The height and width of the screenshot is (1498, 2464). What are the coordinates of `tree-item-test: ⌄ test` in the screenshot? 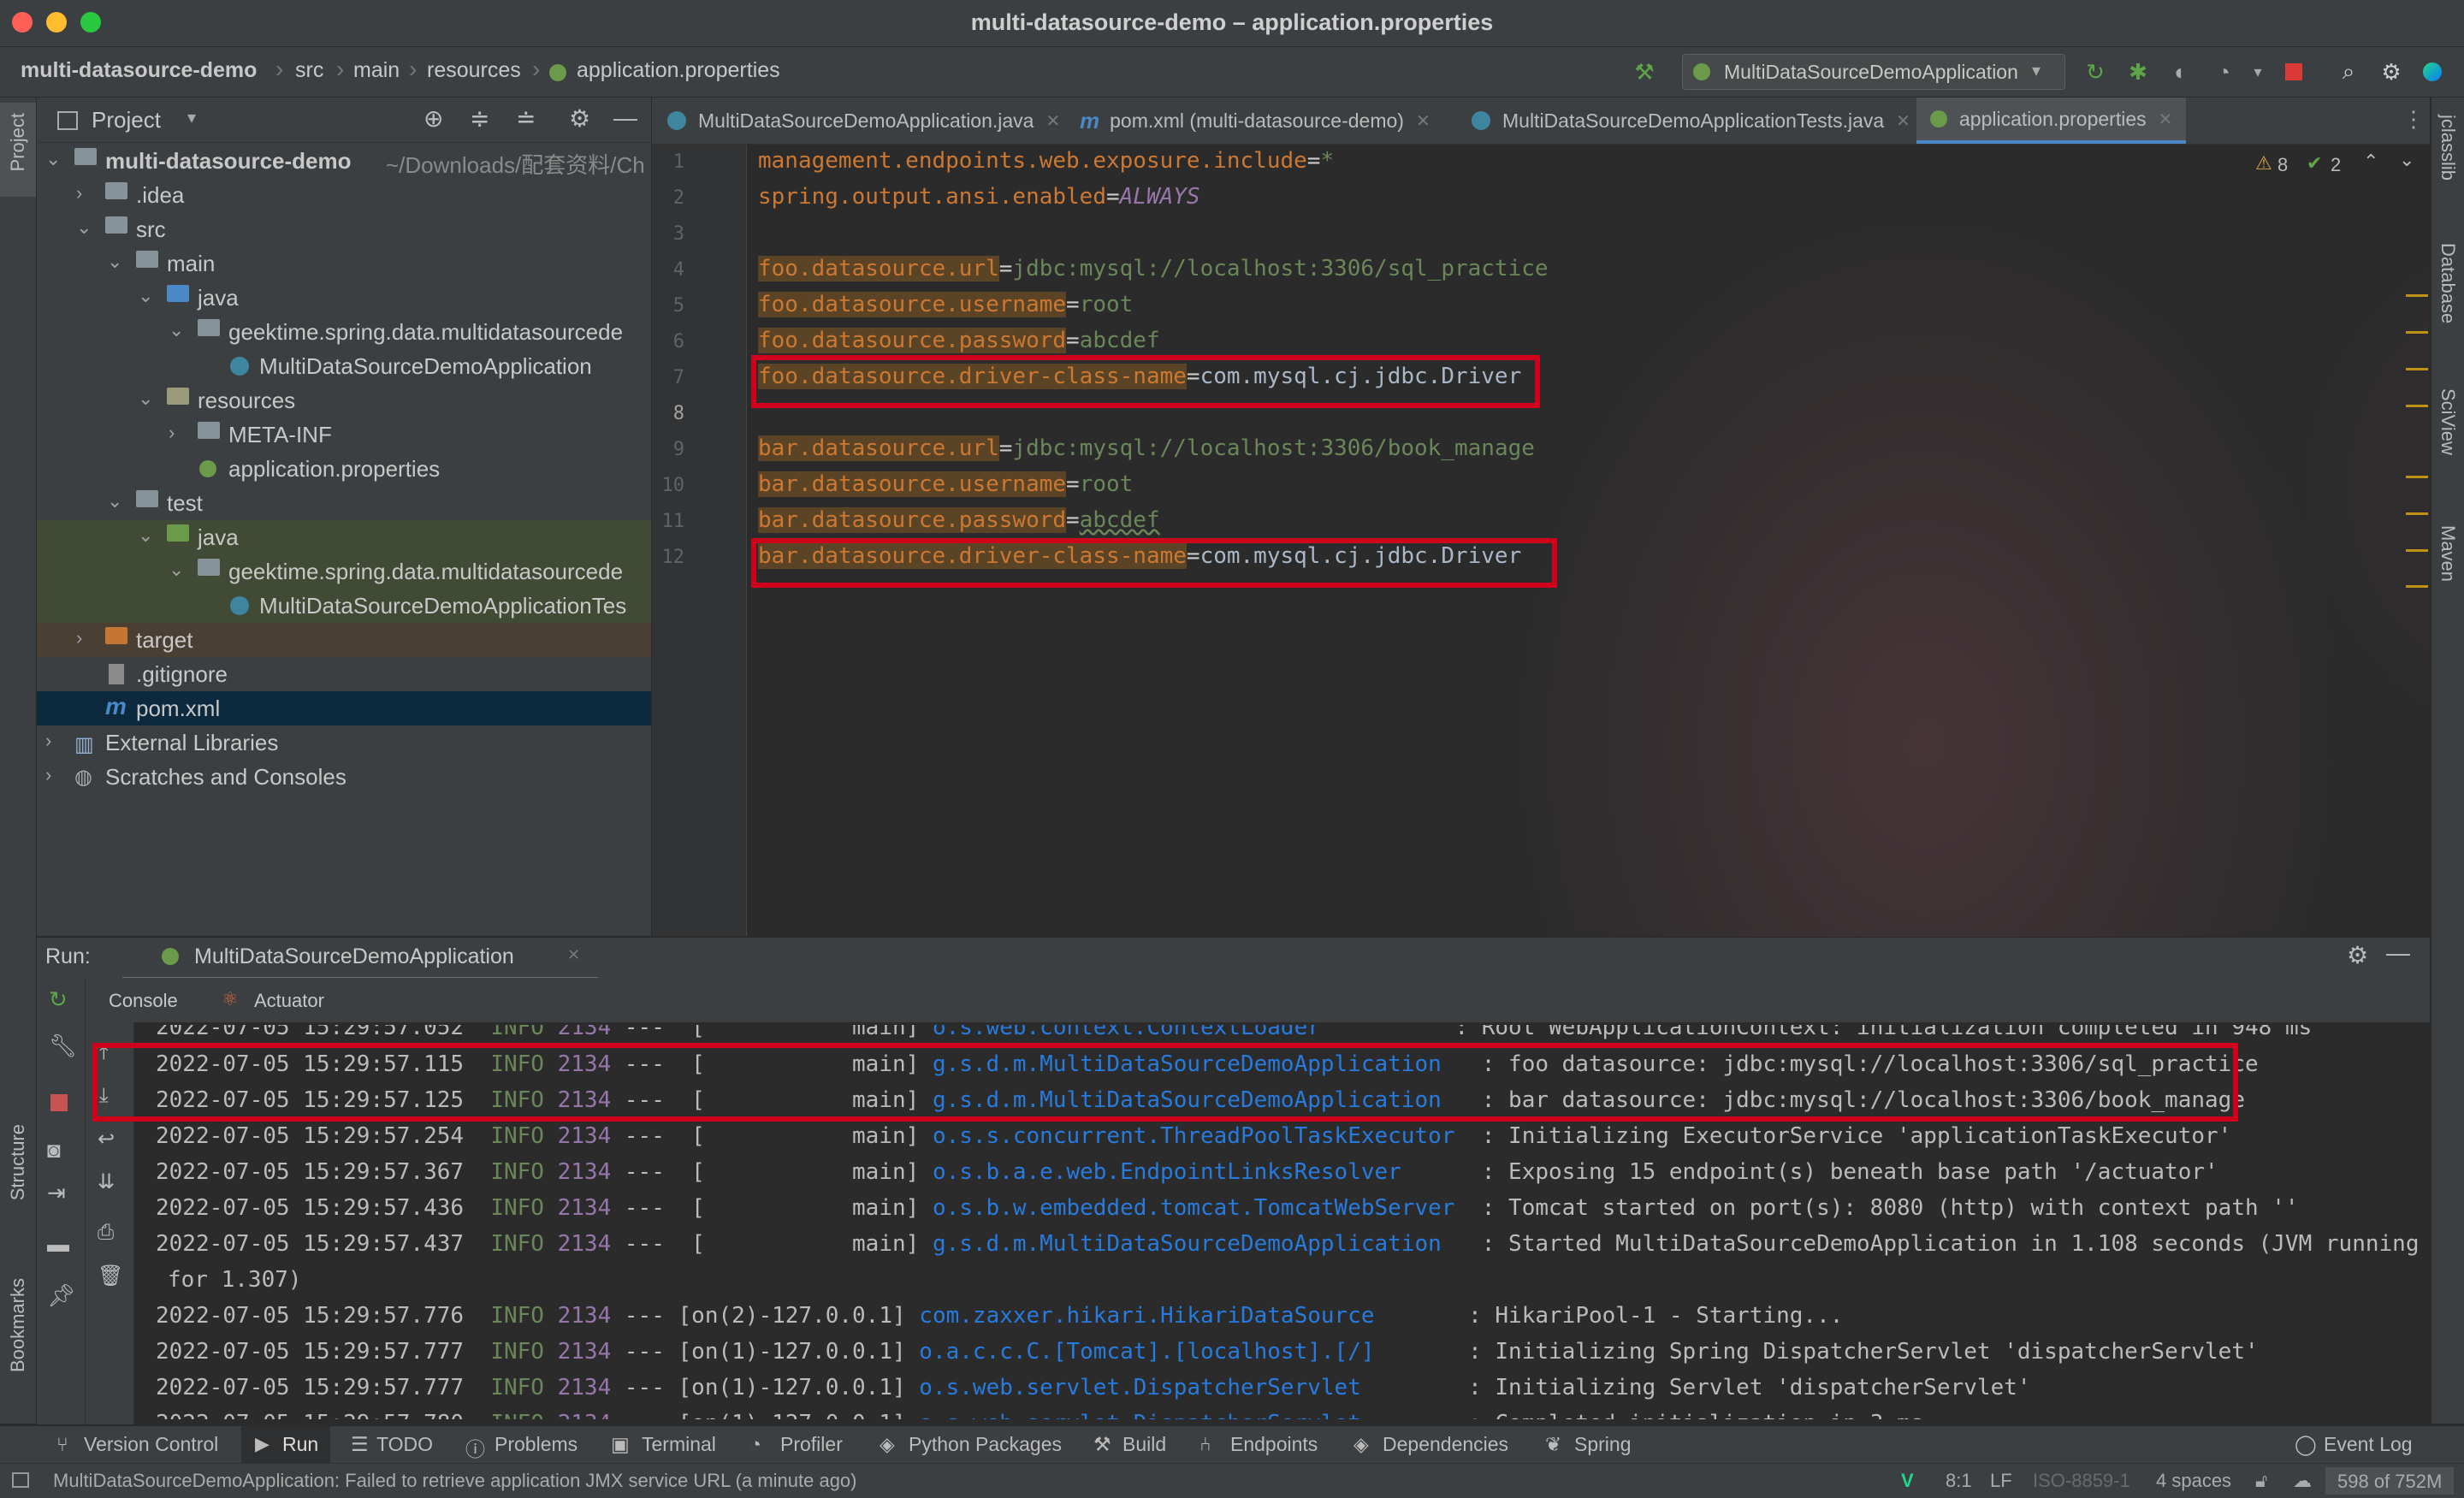 It's located at (344, 503).